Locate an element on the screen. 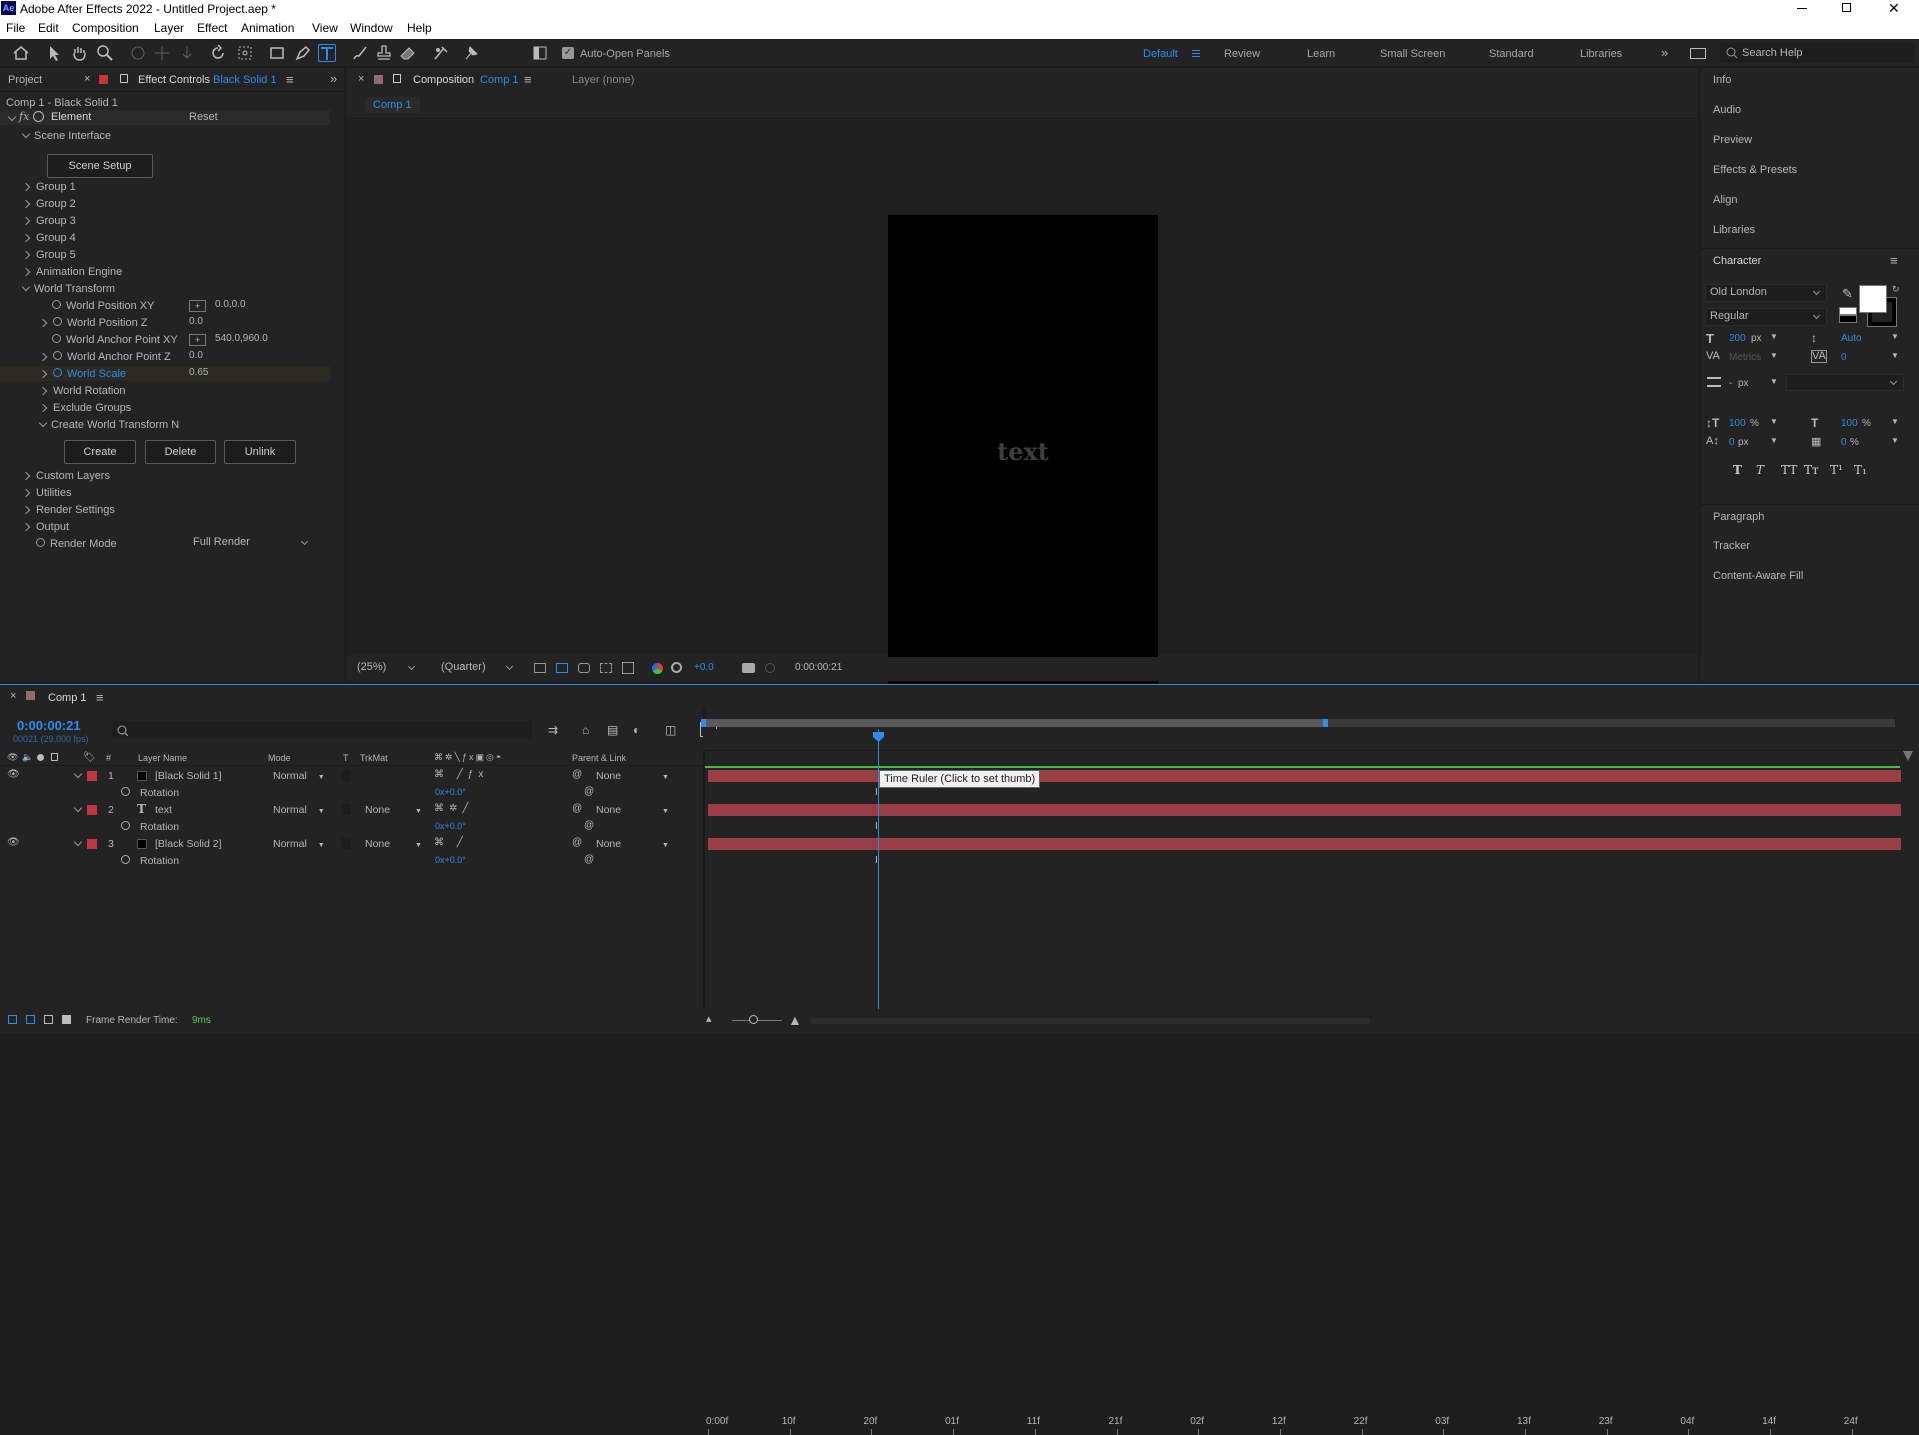  tab-effect-controls-layer: Black Solid 1 is located at coordinates (245, 80).